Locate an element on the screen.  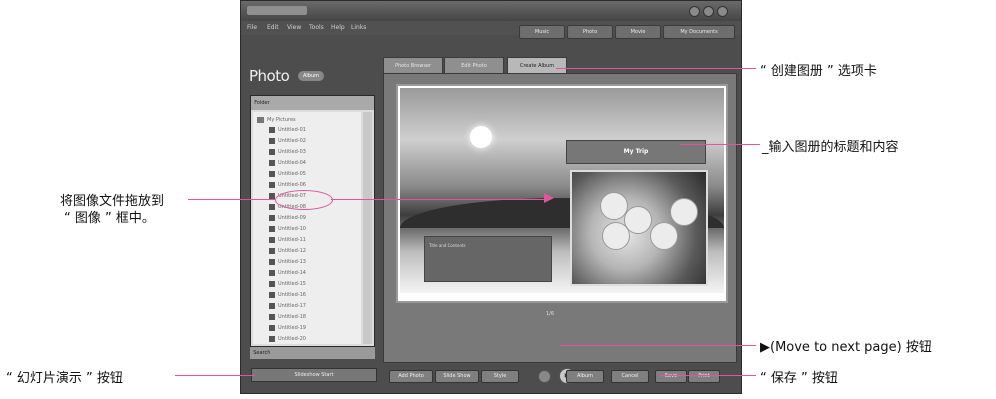
print-button: Print is located at coordinates (704, 376).